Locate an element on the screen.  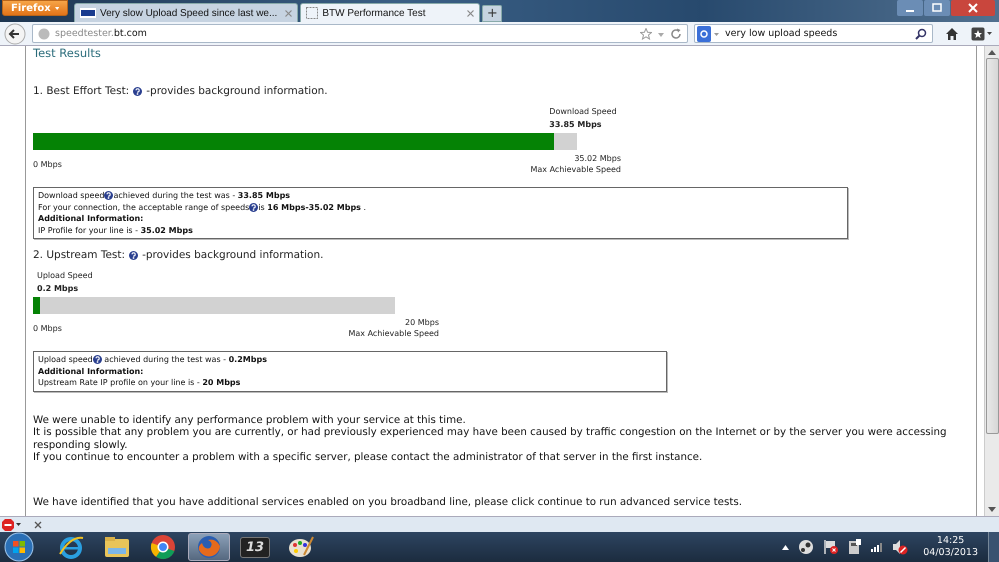
scrollbar-thumb is located at coordinates (992, 246).